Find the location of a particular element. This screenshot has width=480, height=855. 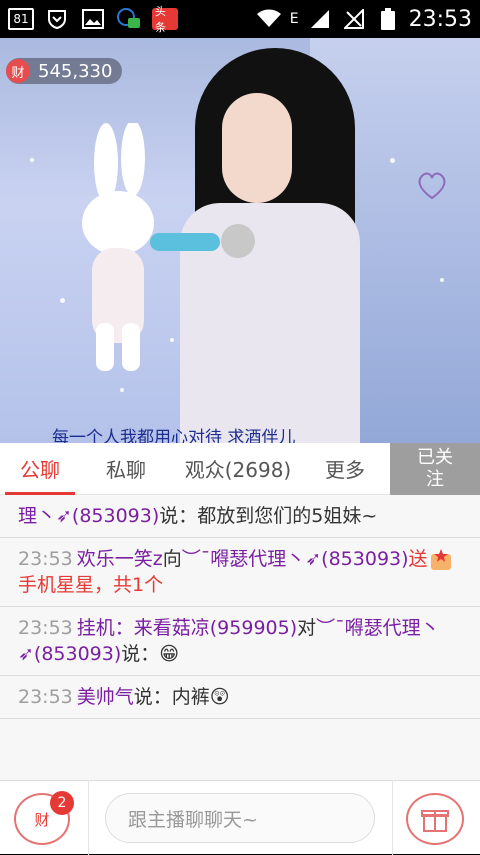

user-name: 美帅气 is located at coordinates (105, 697).